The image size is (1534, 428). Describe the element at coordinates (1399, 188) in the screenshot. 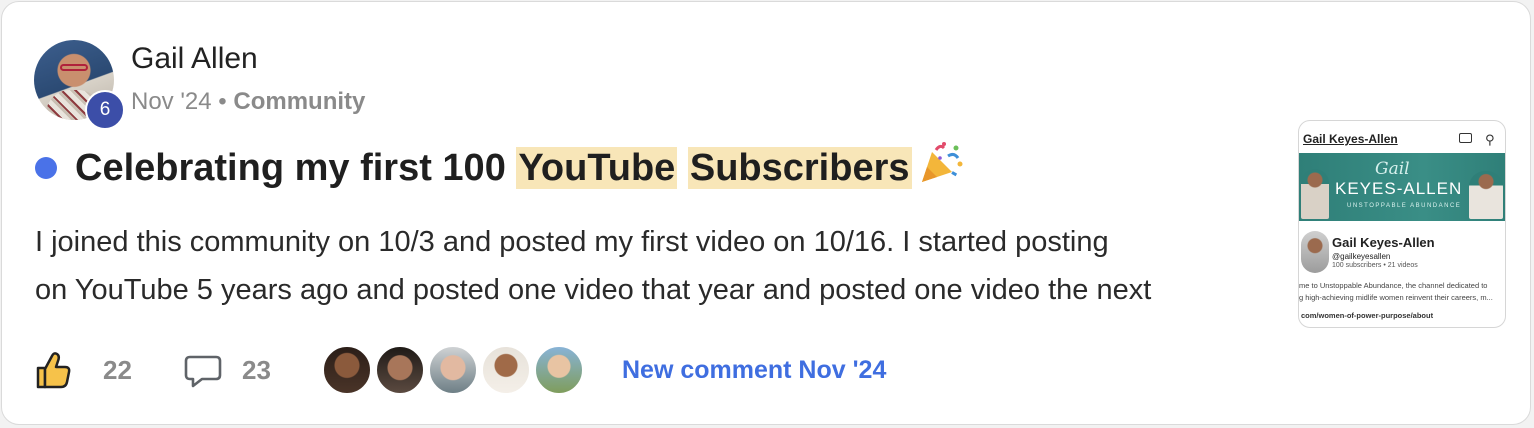

I see `banner-brand: KEYES-ALLEN` at that location.